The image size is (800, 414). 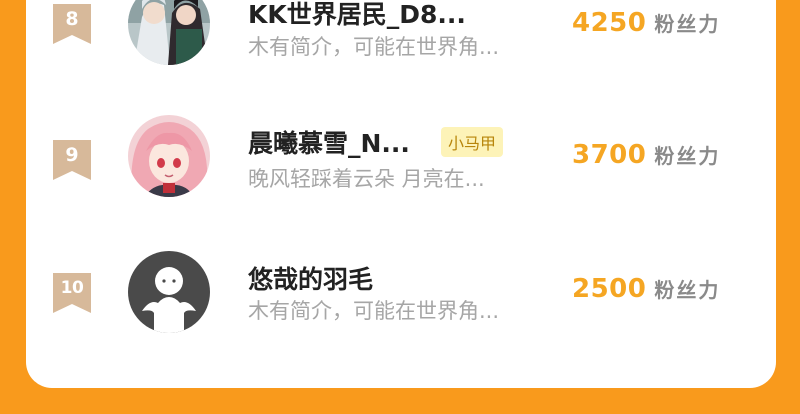 I want to click on fans-power: 3700 粉丝力, so click(x=646, y=155).